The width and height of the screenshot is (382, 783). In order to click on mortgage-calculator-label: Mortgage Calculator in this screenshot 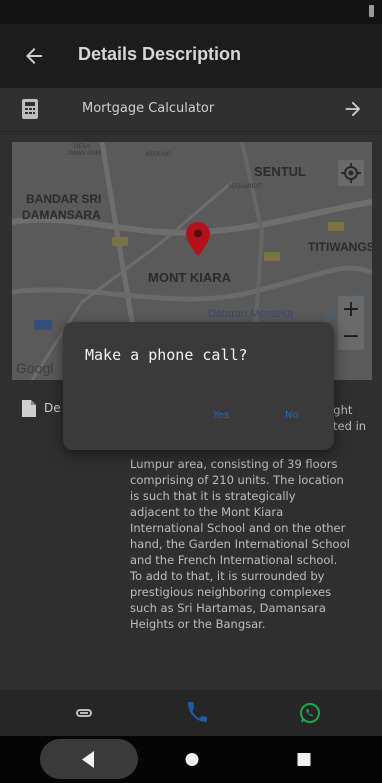, I will do `click(148, 108)`.